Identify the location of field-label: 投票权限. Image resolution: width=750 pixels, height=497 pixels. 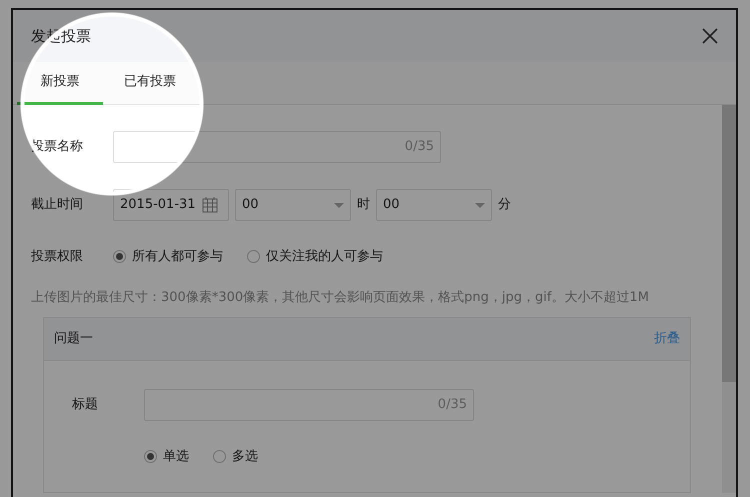
(57, 257).